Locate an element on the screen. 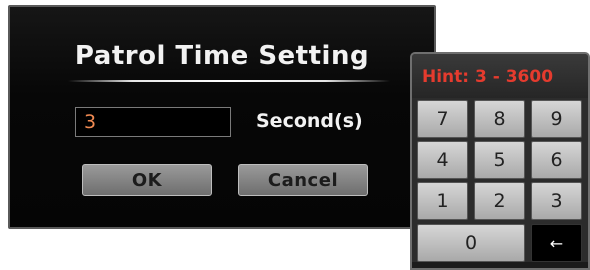 Image resolution: width=590 pixels, height=270 pixels. key-7: 7 is located at coordinates (442, 119).